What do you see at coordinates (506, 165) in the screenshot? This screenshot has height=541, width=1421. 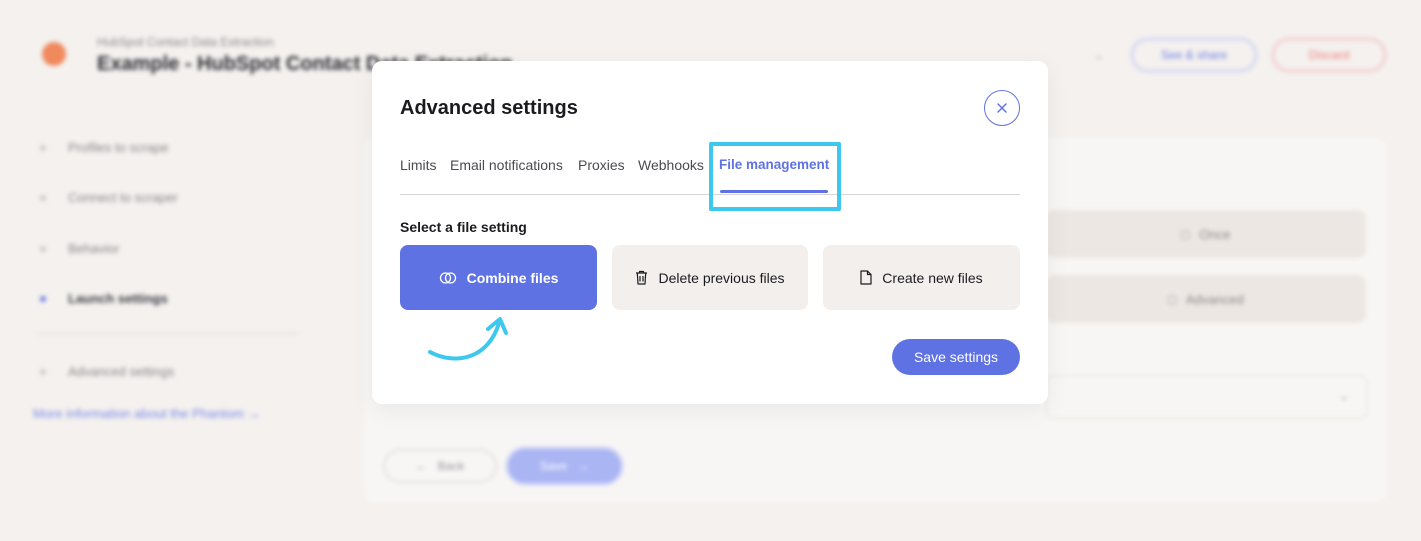 I see `tab-email-notifications: Email notifications` at bounding box center [506, 165].